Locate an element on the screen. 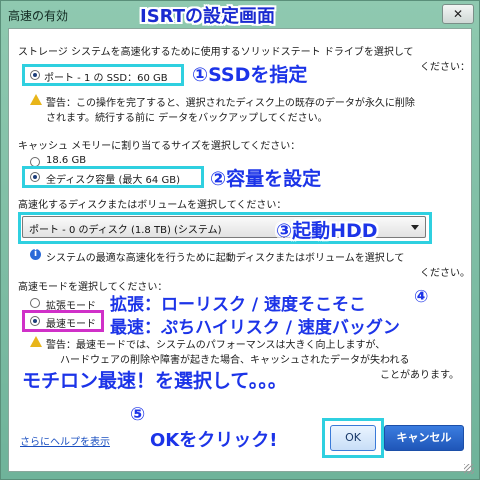  annotation-page-title: ISRTの設定画面 is located at coordinates (207, 16).